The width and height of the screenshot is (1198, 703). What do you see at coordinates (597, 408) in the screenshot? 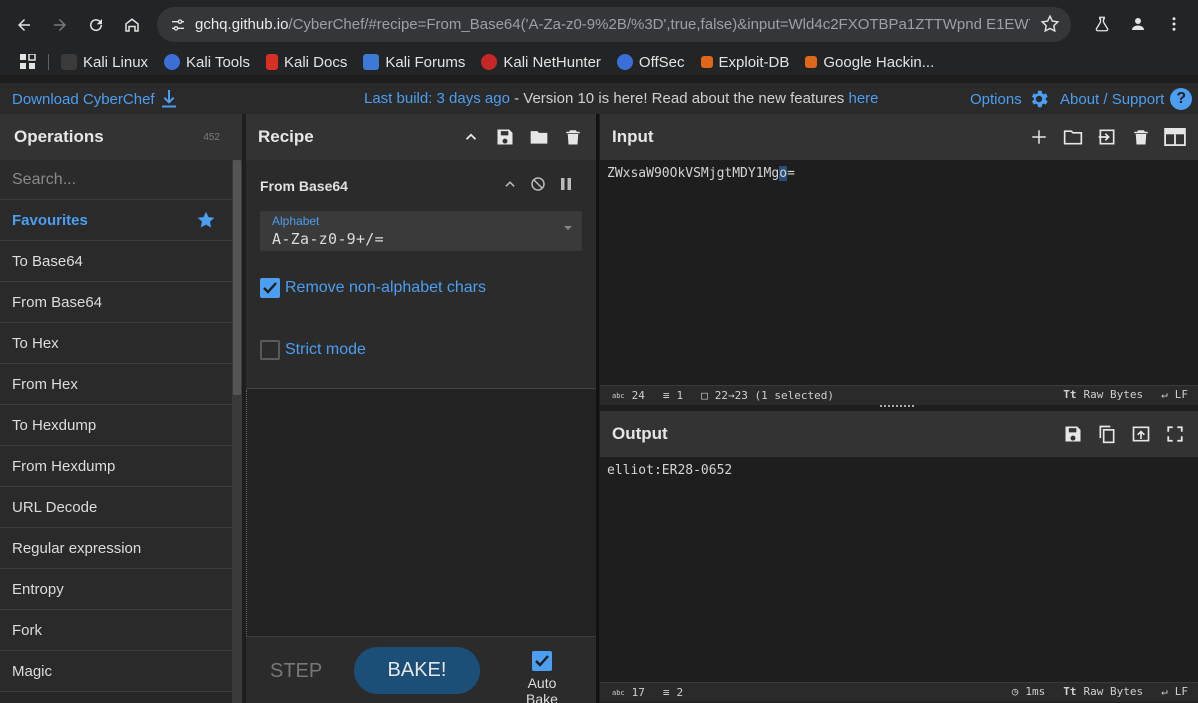
I see `panel-divider` at bounding box center [597, 408].